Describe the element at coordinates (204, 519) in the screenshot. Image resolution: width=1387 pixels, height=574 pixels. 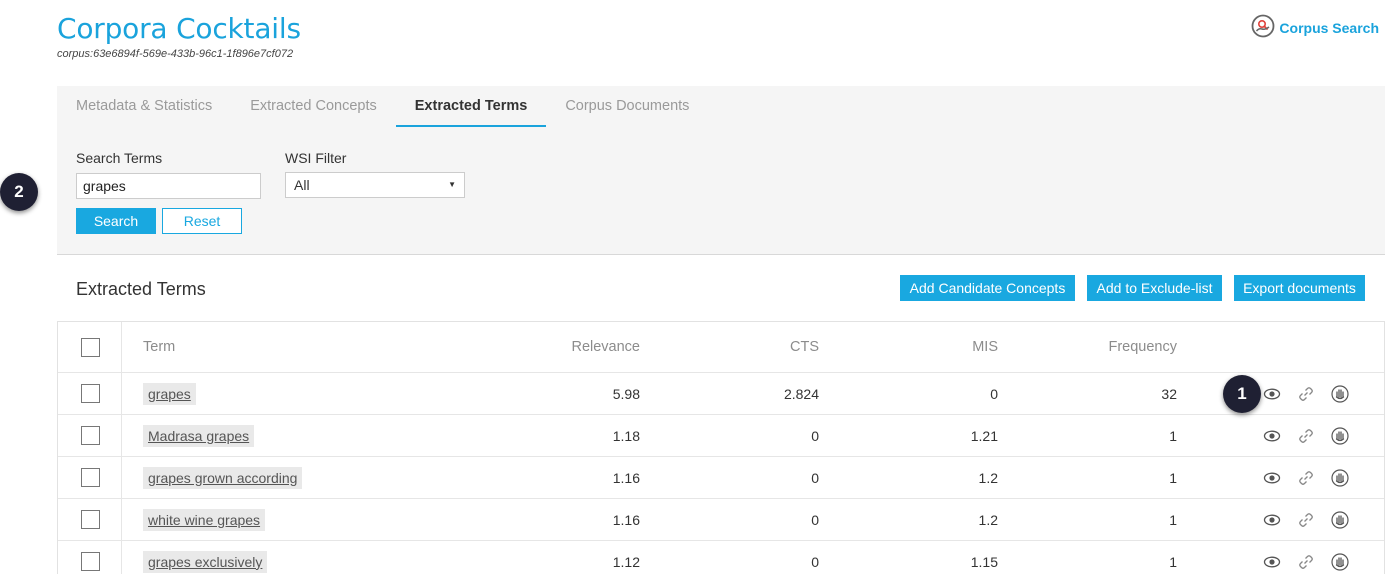
I see `term-link: white wine grapes` at that location.